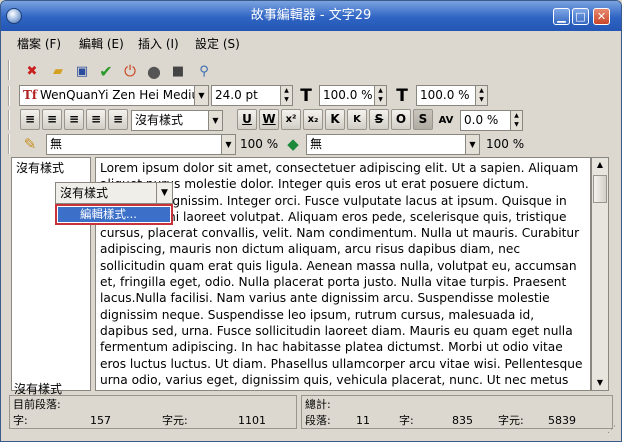  Describe the element at coordinates (100, 420) in the screenshot. I see `current-word-count: 157` at that location.